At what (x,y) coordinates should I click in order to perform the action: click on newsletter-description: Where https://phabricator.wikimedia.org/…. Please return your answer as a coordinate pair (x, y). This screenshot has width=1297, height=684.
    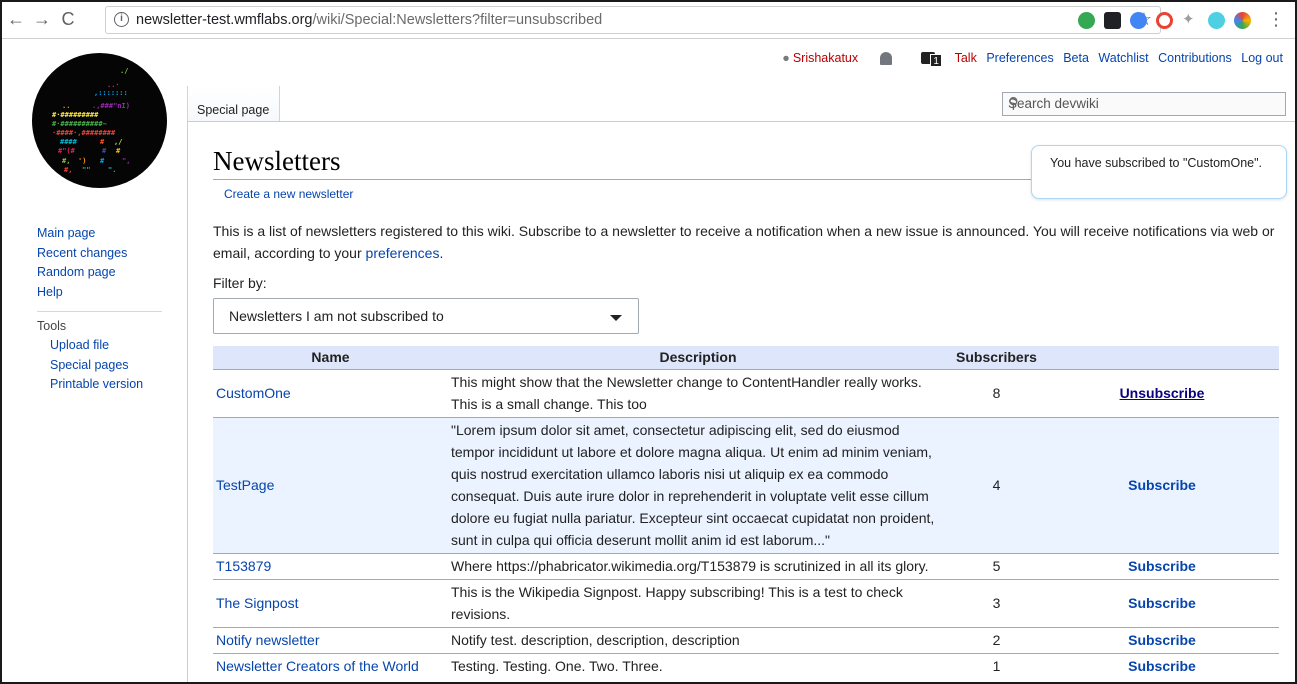
    Looking at the image, I should click on (698, 565).